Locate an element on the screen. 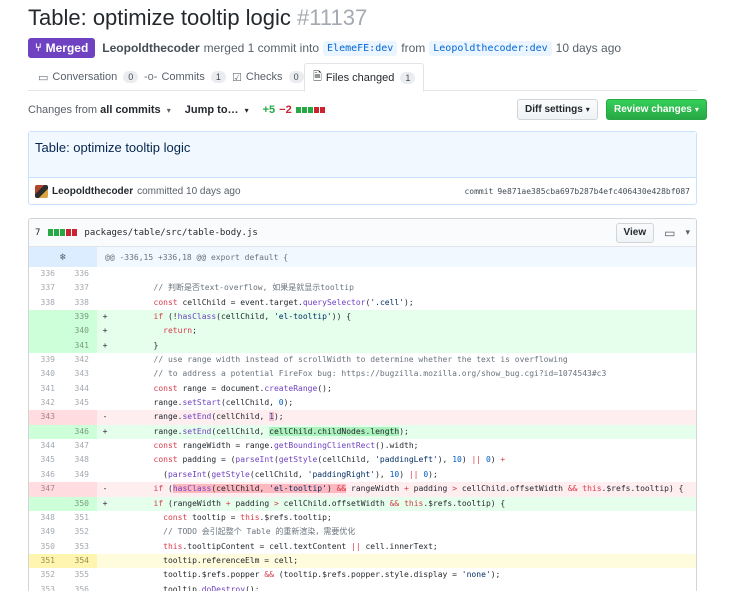 Image resolution: width=732 pixels, height=591 pixels. tab-label: Checks is located at coordinates (264, 77).